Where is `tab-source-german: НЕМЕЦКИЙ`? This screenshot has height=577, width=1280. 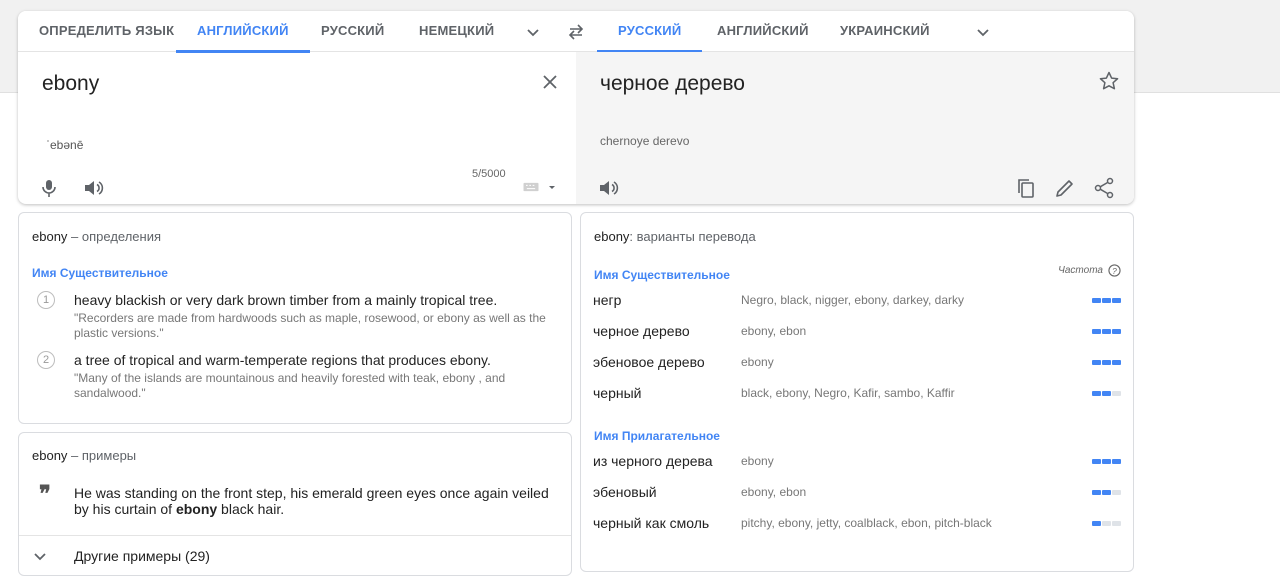 tab-source-german: НЕМЕЦКИЙ is located at coordinates (456, 31).